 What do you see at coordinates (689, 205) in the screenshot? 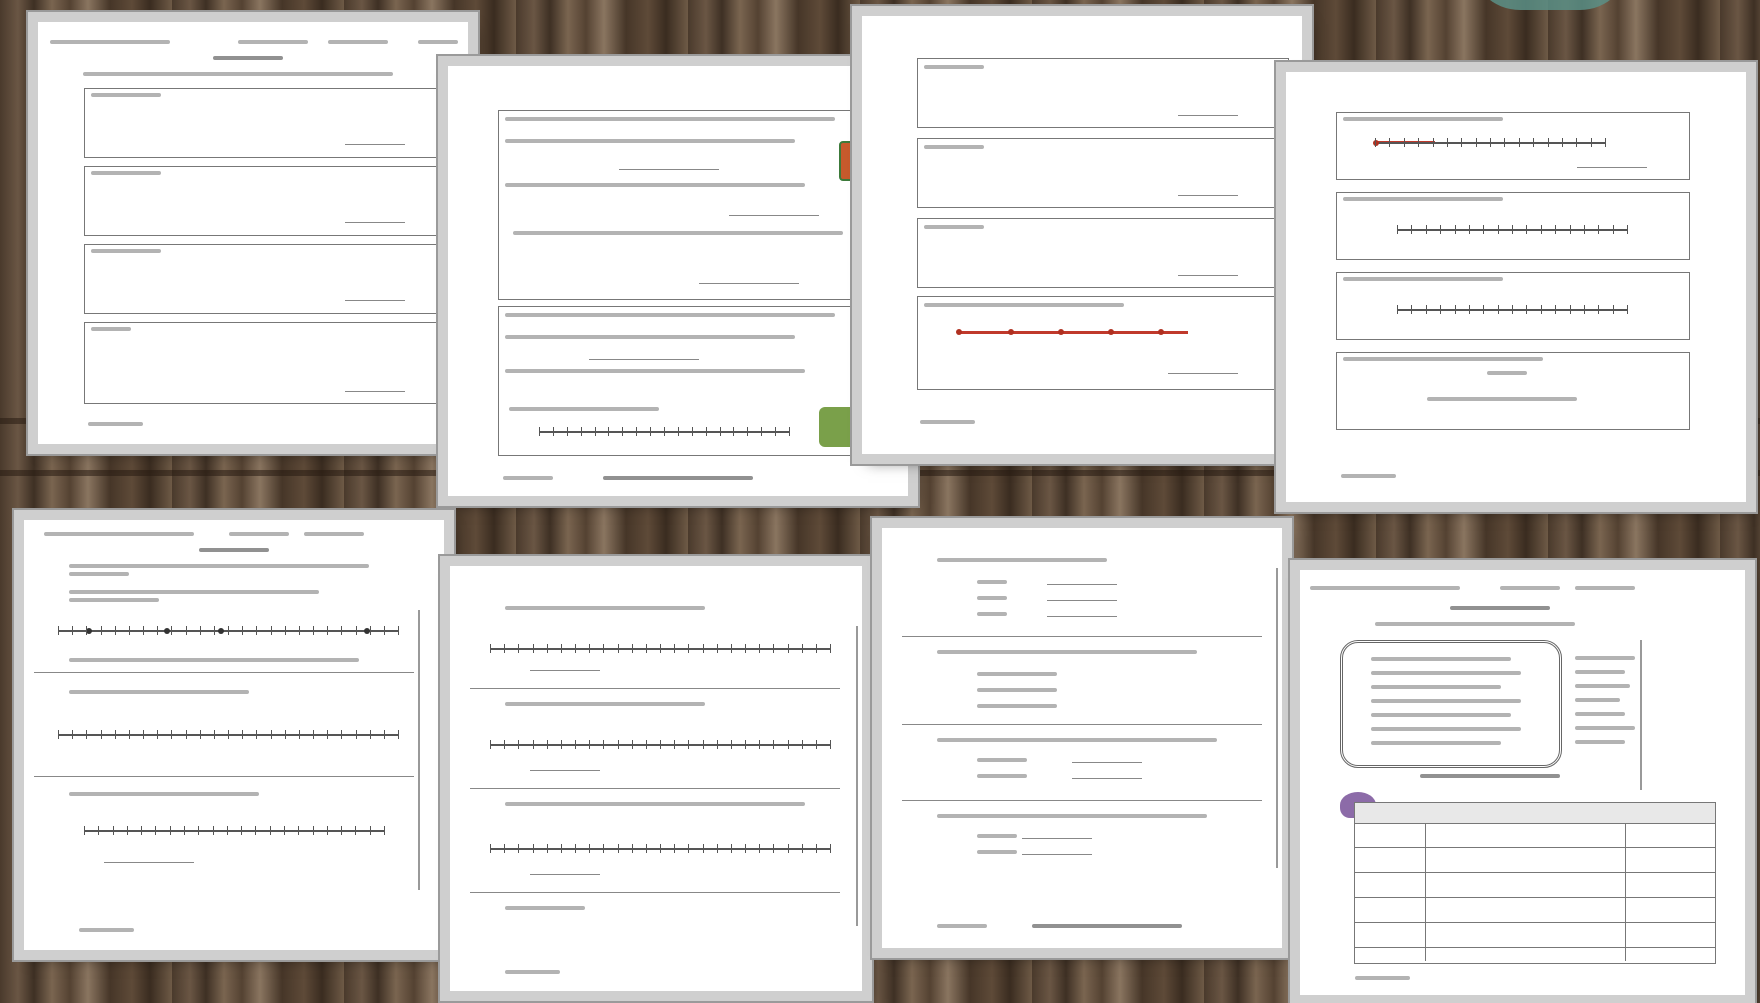
I see `problem-box` at bounding box center [689, 205].